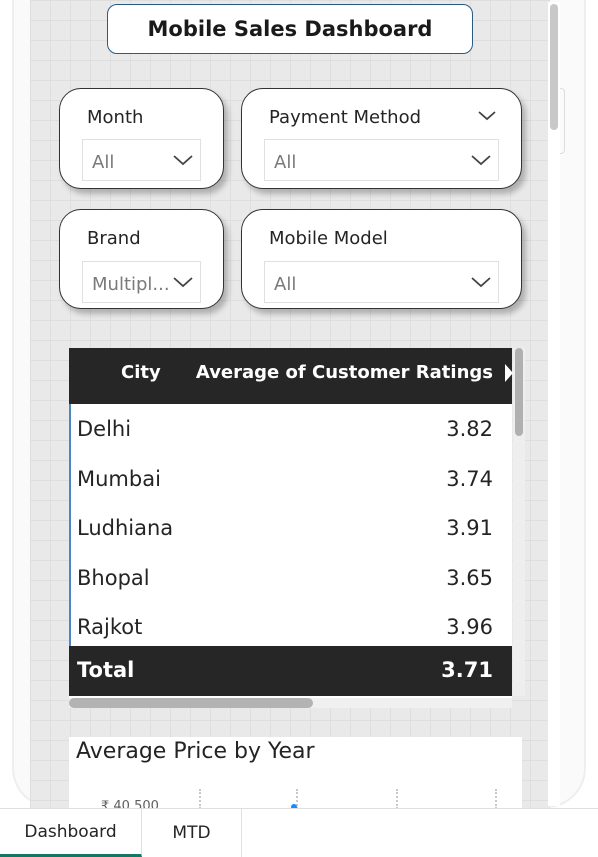  Describe the element at coordinates (103, 162) in the screenshot. I see `slicer-month-value: All` at that location.